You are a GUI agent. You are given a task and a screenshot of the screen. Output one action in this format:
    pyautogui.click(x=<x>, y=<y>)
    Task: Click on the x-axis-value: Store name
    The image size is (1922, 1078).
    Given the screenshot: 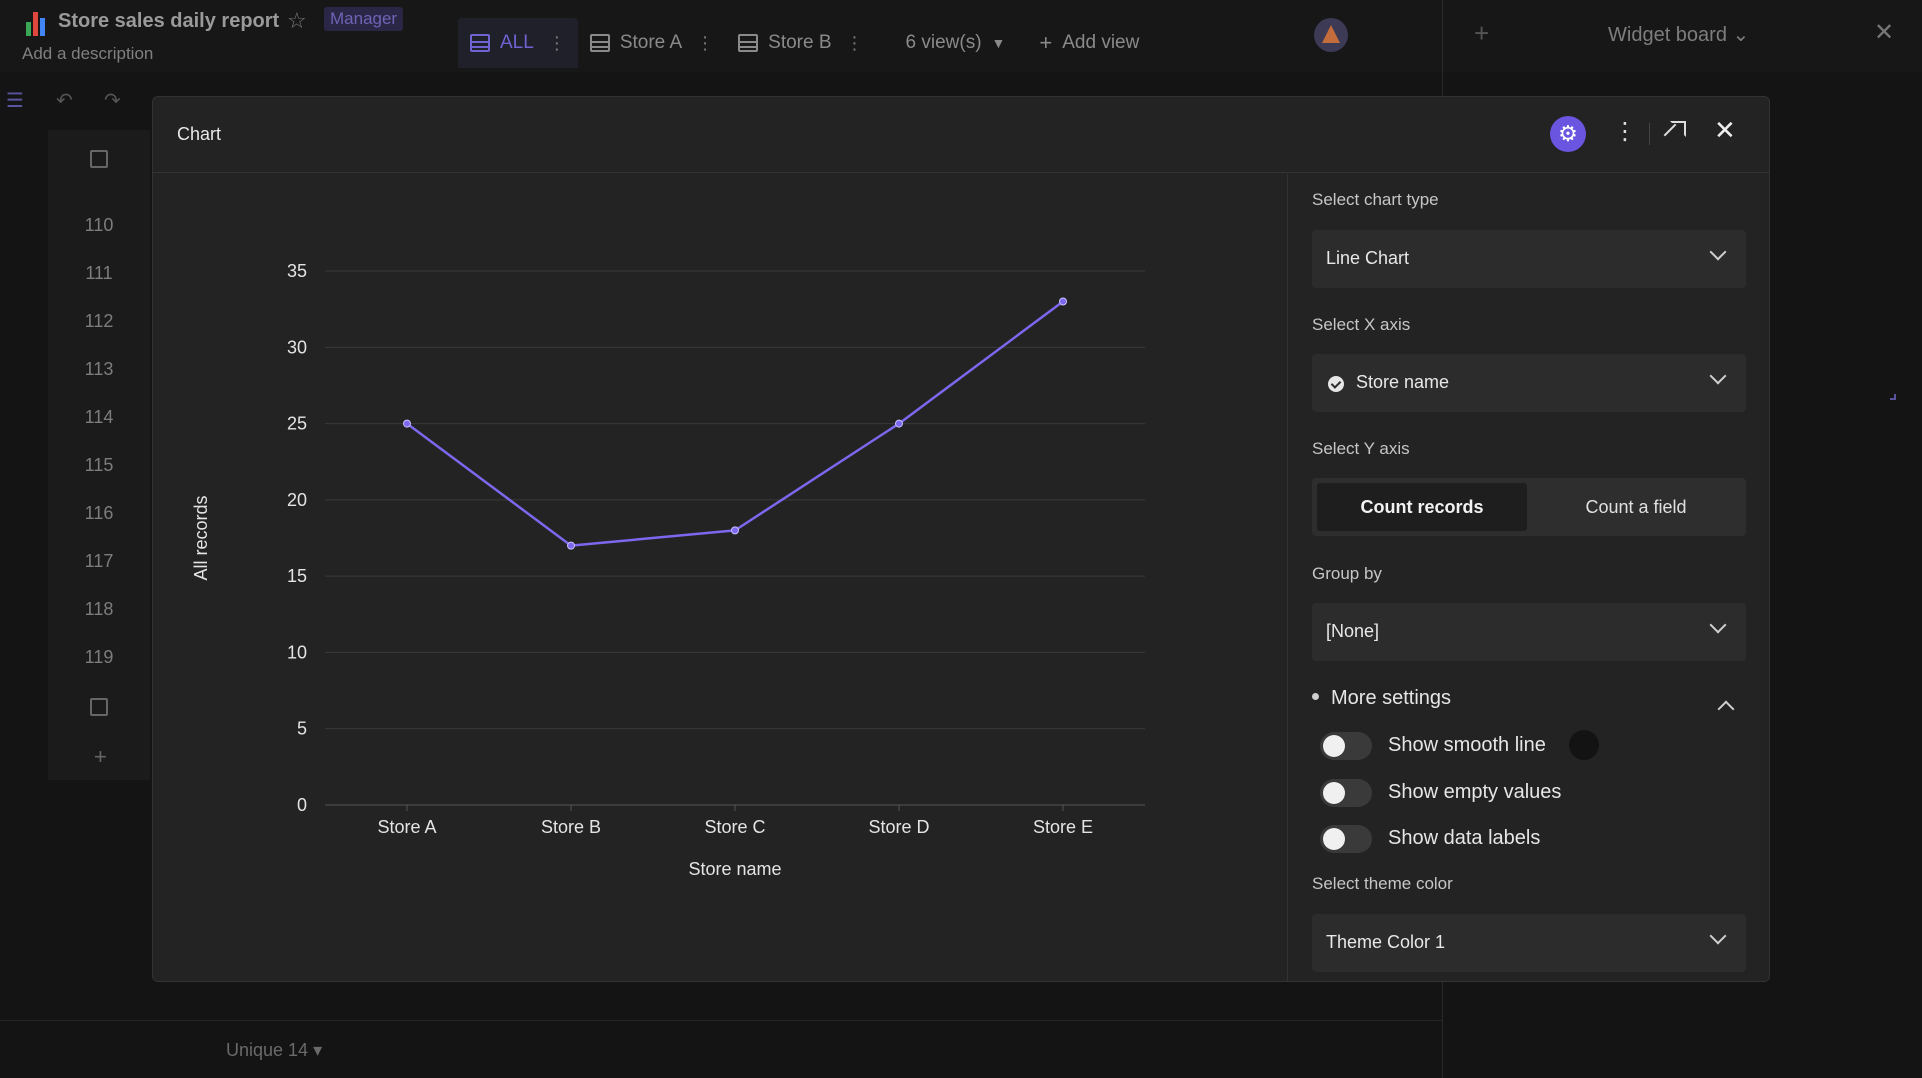 What is the action you would take?
    pyautogui.click(x=1403, y=382)
    